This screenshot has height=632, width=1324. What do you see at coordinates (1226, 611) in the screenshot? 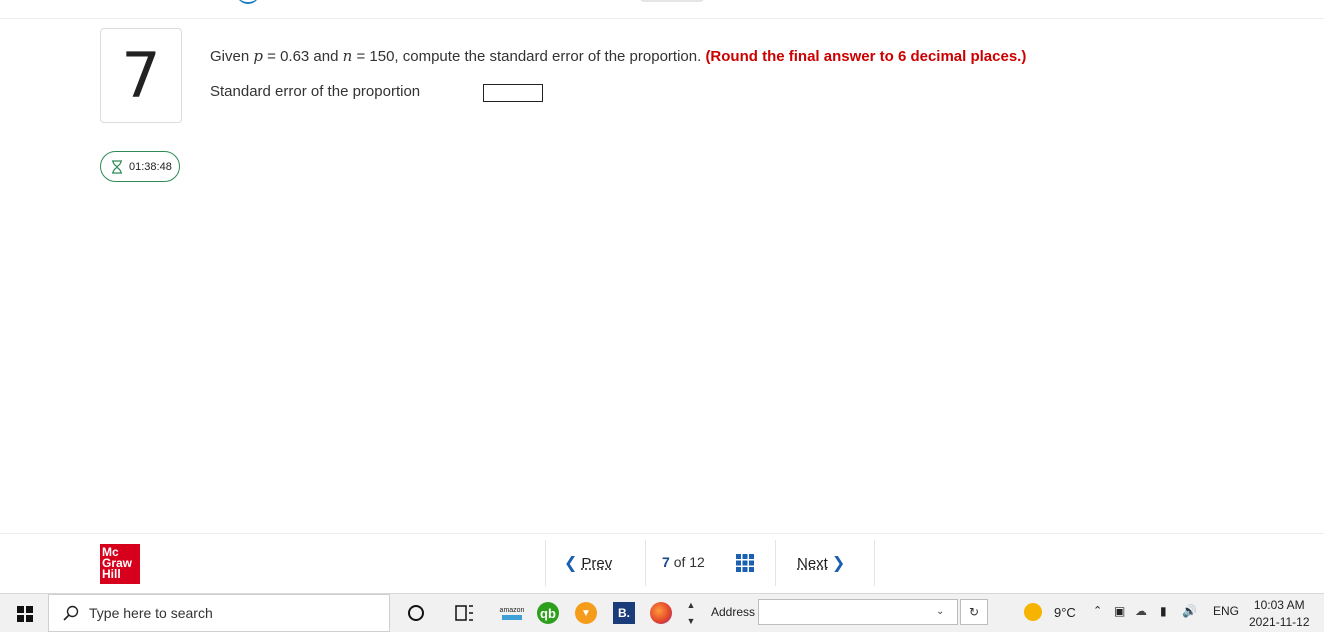
I see `language-indicator: ENG` at bounding box center [1226, 611].